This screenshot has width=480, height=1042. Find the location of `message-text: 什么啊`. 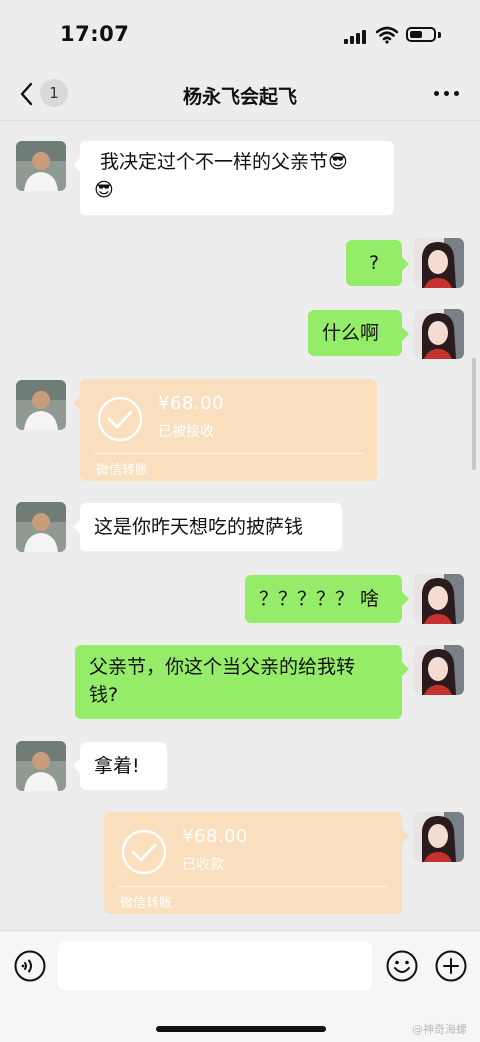

message-text: 什么啊 is located at coordinates (351, 333).